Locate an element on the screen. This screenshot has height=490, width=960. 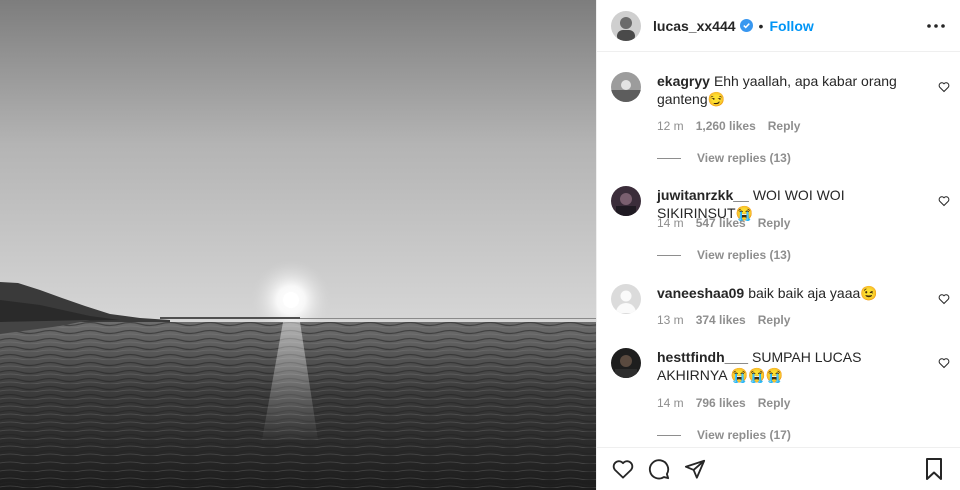
verified-badge-icon is located at coordinates (746, 25).